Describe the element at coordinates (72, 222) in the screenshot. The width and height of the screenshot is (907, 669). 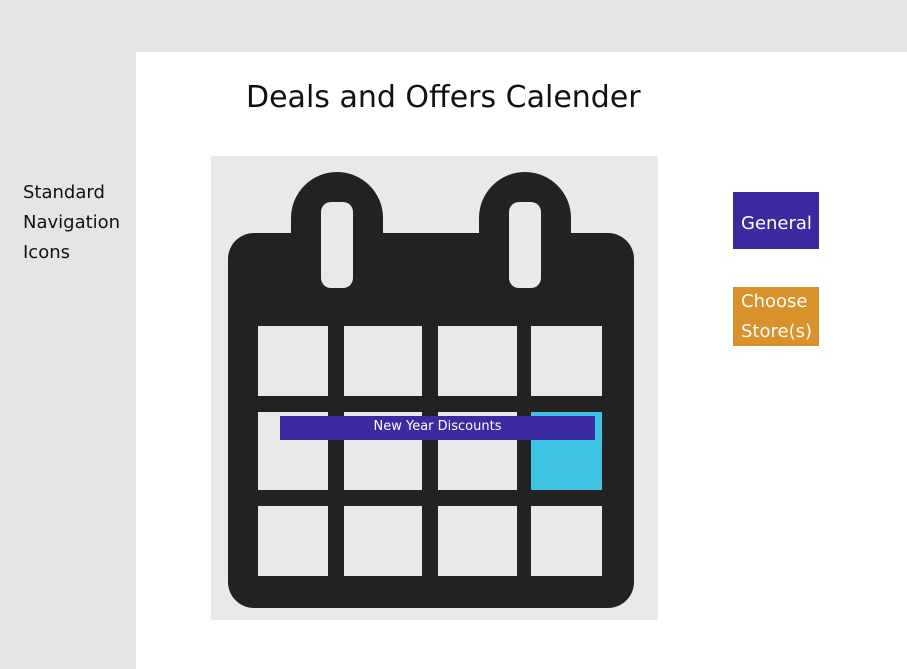
I see `sidebar-label-line-2: Navigation` at that location.